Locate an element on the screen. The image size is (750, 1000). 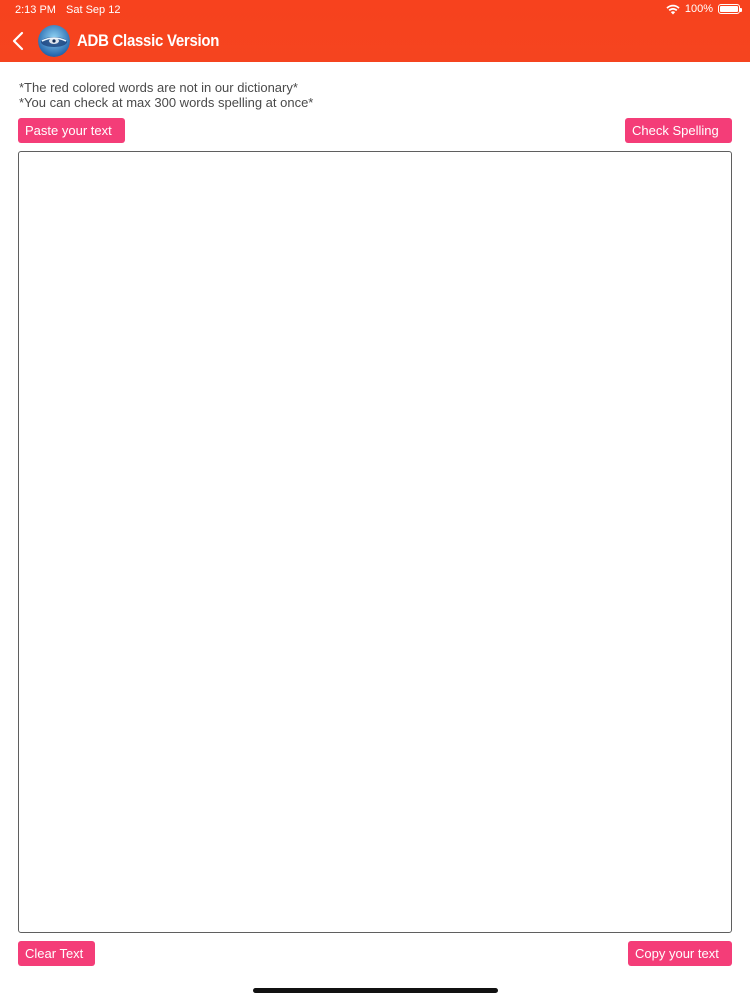
status-date: Sat Sep 12 is located at coordinates (93, 10).